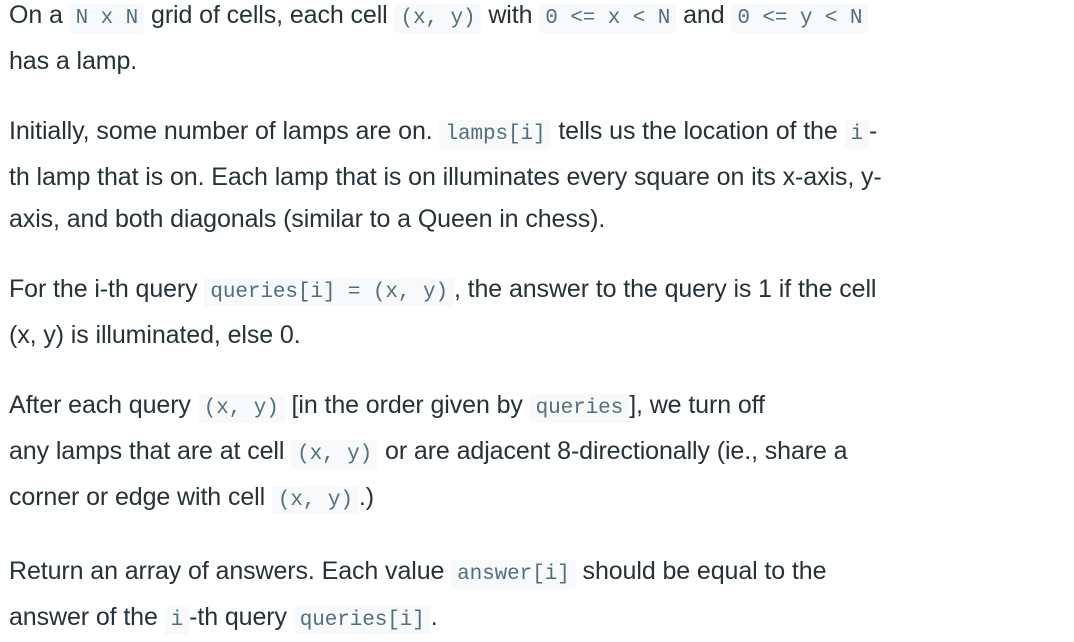 This screenshot has width=1074, height=642. I want to click on text-segment: On a, so click(39, 15).